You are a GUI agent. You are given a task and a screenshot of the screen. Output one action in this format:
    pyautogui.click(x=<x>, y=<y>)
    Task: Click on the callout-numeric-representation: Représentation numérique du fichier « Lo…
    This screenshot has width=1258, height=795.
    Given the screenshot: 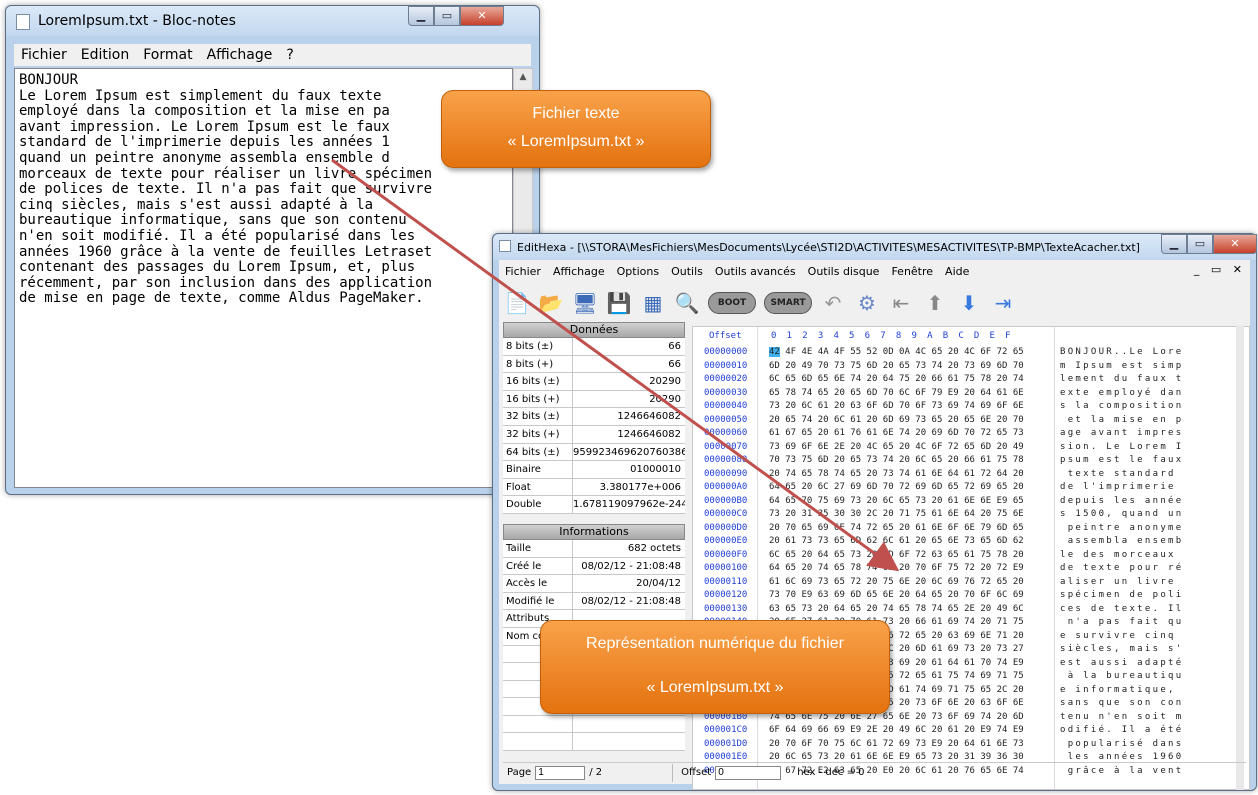 What is the action you would take?
    pyautogui.click(x=715, y=667)
    